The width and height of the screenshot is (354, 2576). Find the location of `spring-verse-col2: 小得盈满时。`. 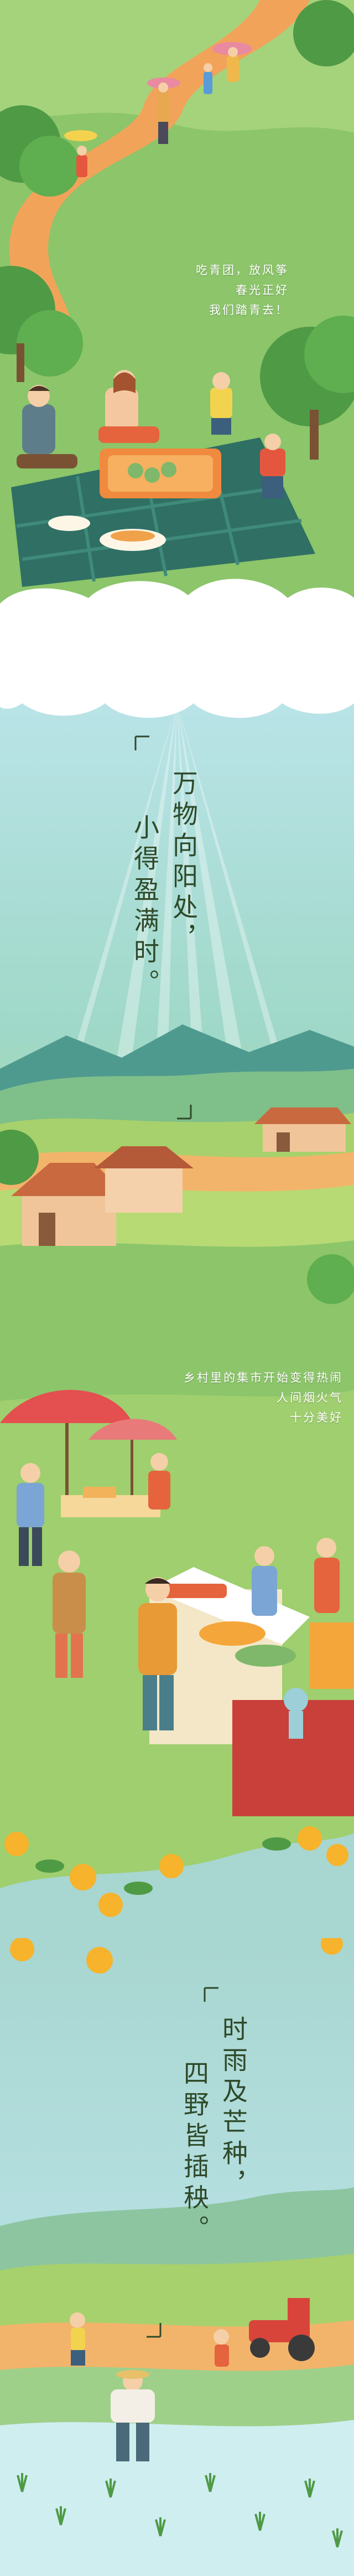

spring-verse-col2: 小得盈满时。 is located at coordinates (145, 907).